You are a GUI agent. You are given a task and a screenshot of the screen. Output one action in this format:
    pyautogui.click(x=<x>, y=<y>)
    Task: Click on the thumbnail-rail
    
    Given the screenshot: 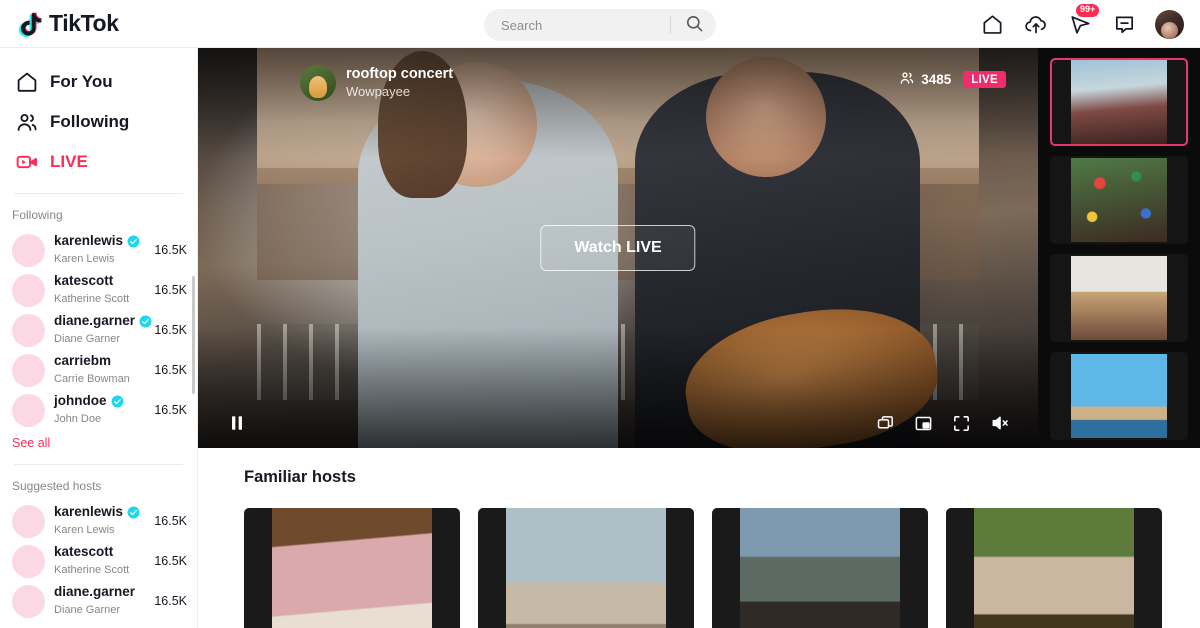 What is the action you would take?
    pyautogui.click(x=1119, y=248)
    